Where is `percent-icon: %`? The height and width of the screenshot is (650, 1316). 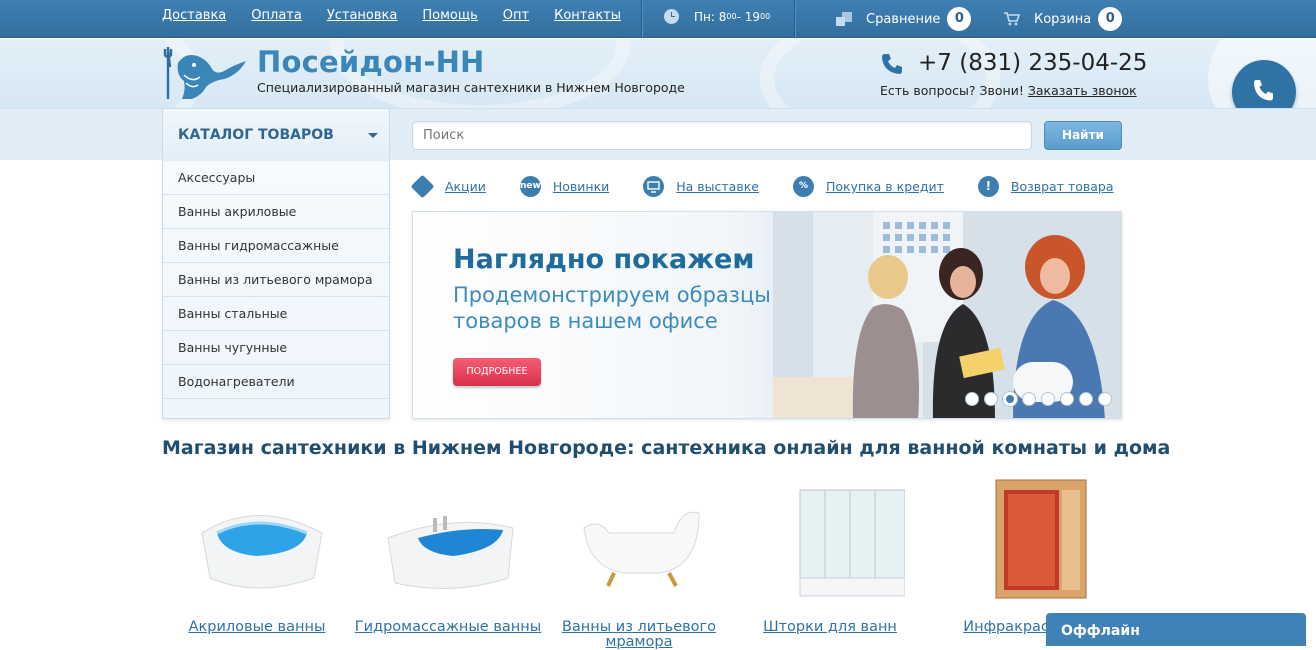
percent-icon: % is located at coordinates (803, 186).